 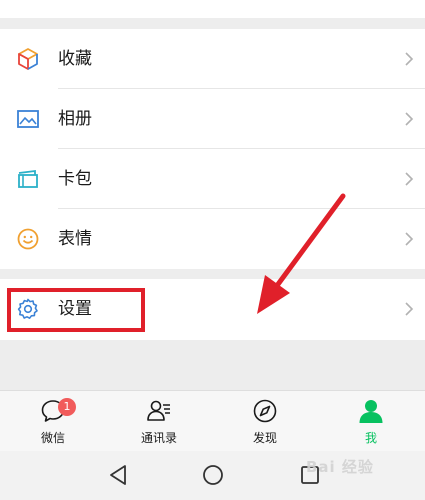 I want to click on tab-contacts: 通讯录, so click(x=159, y=421).